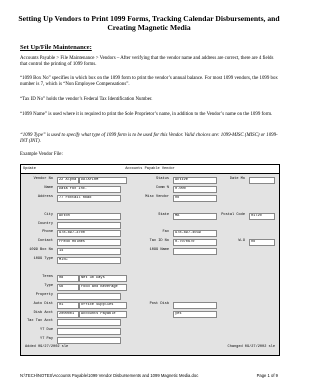 Image resolution: width=320 pixels, height=386 pixels. What do you see at coordinates (159, 241) in the screenshot?
I see `field-label-secondary: Tax ID No` at bounding box center [159, 241].